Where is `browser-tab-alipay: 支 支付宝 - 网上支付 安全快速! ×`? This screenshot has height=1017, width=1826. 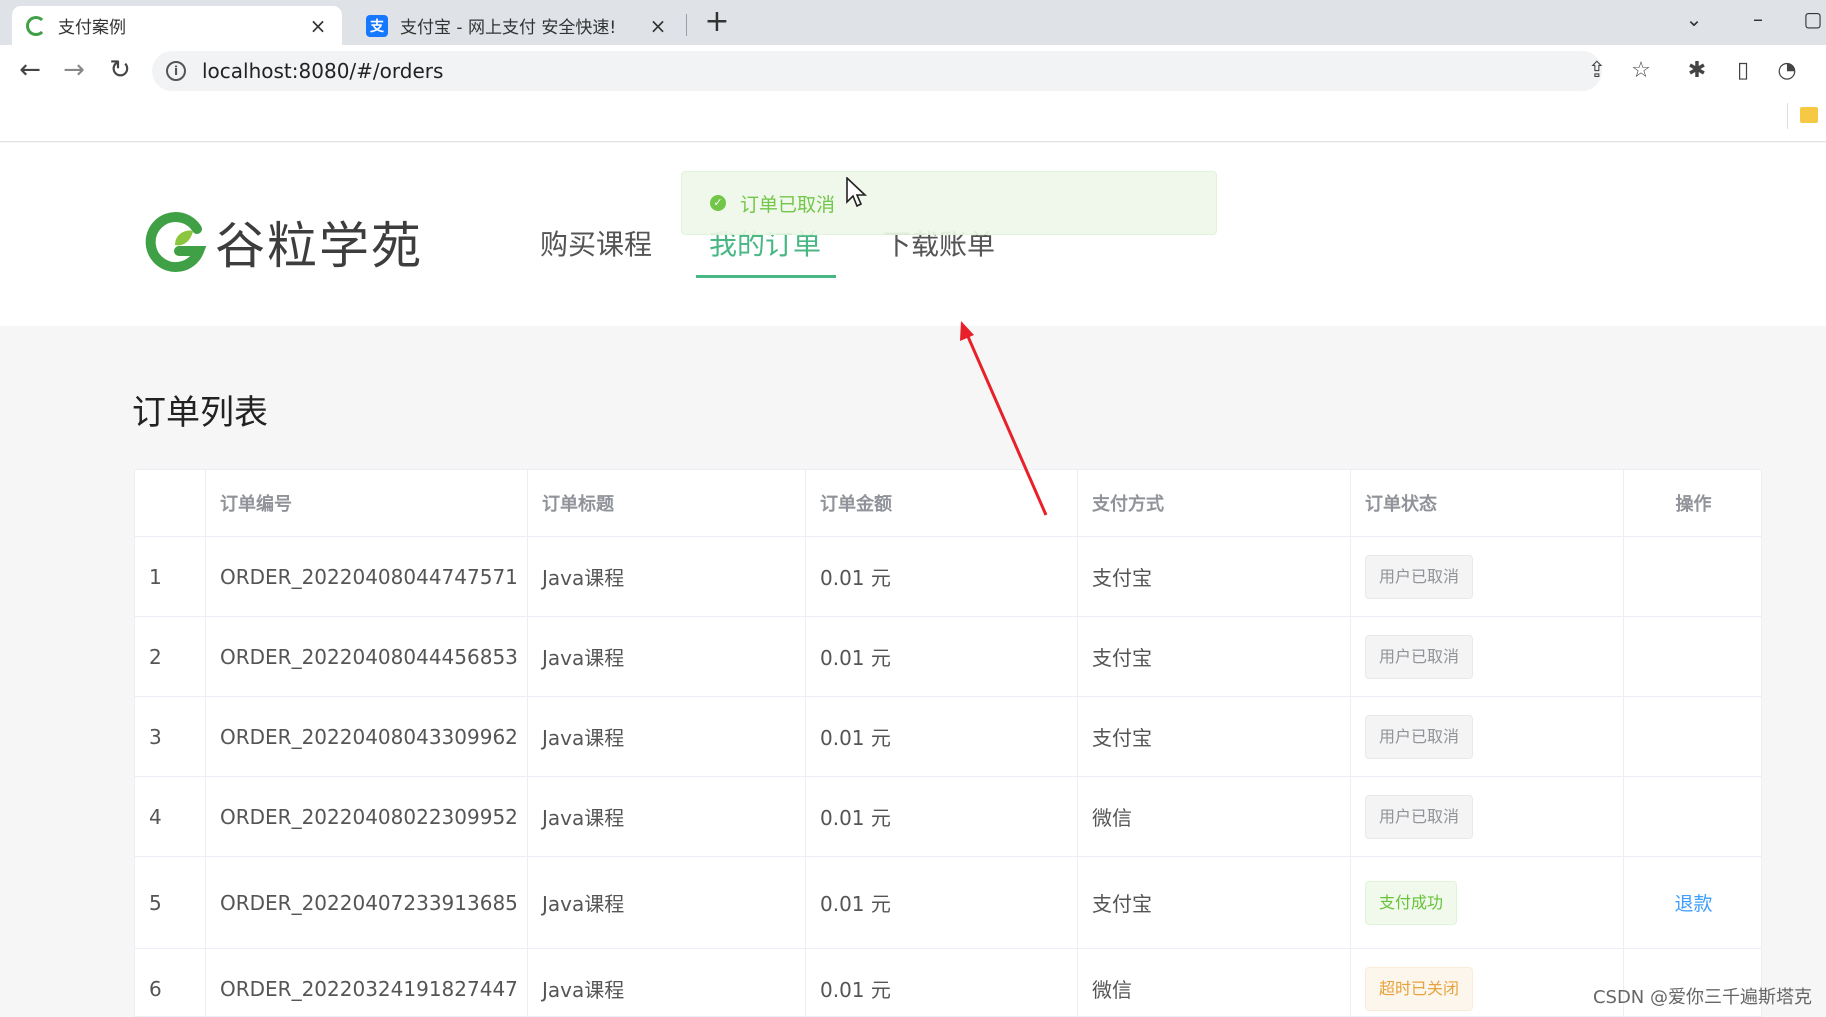
browser-tab-alipay: 支 支付宝 - 网上支付 安全快速! × is located at coordinates (517, 25).